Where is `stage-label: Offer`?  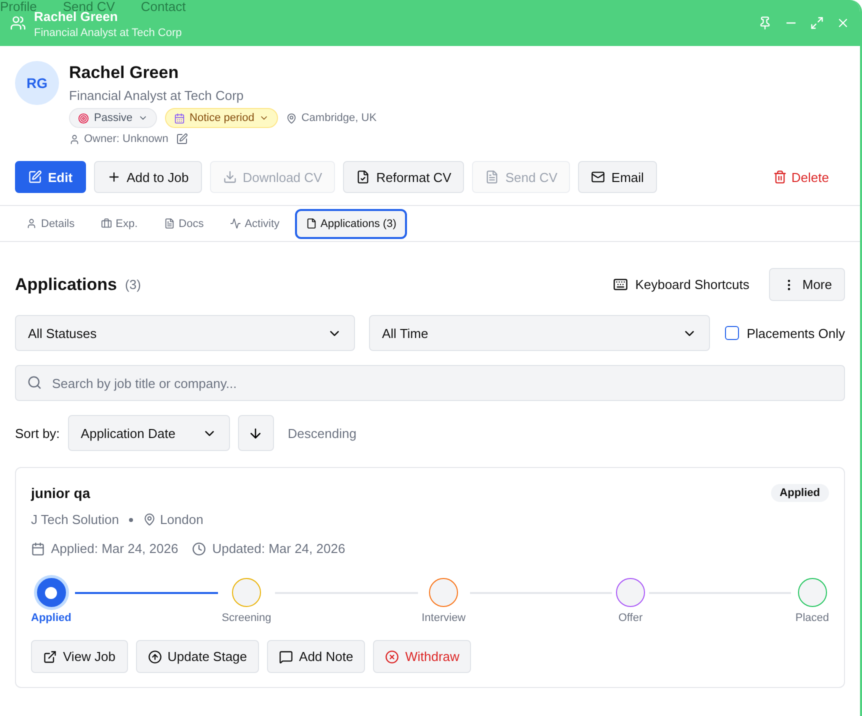 stage-label: Offer is located at coordinates (630, 618).